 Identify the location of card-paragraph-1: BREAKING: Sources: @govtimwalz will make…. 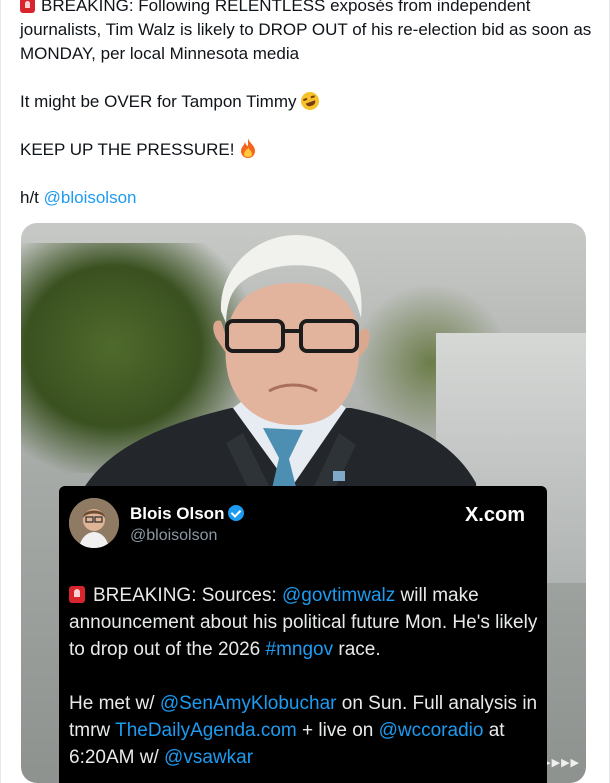
(303, 622).